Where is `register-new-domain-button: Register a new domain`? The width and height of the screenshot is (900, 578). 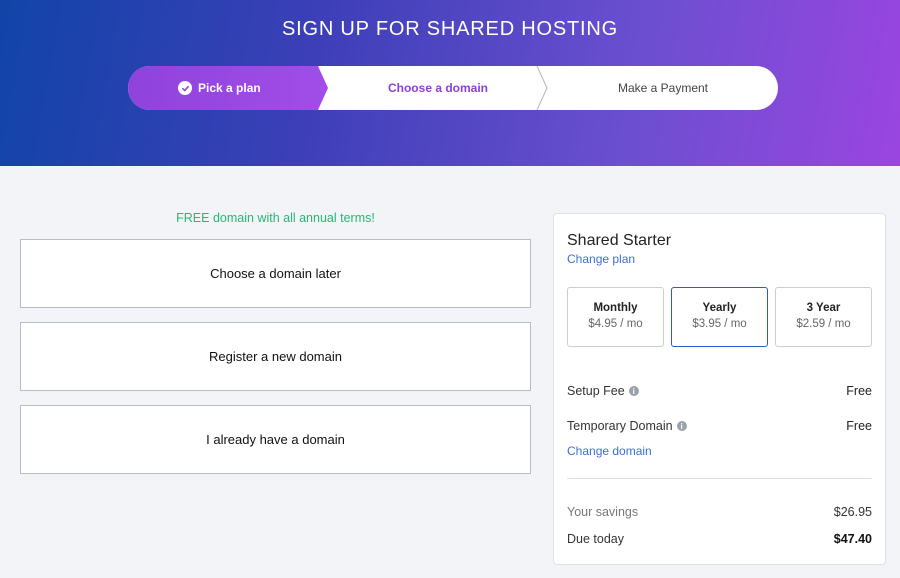
register-new-domain-button: Register a new domain is located at coordinates (275, 356).